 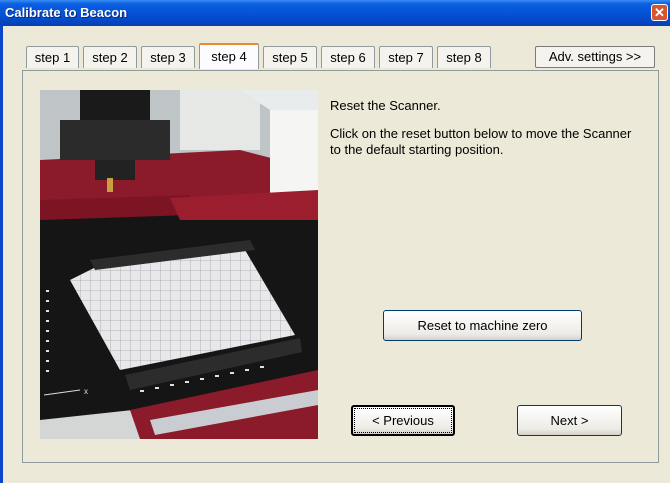 I want to click on tab-step-8: step 8, so click(x=464, y=57).